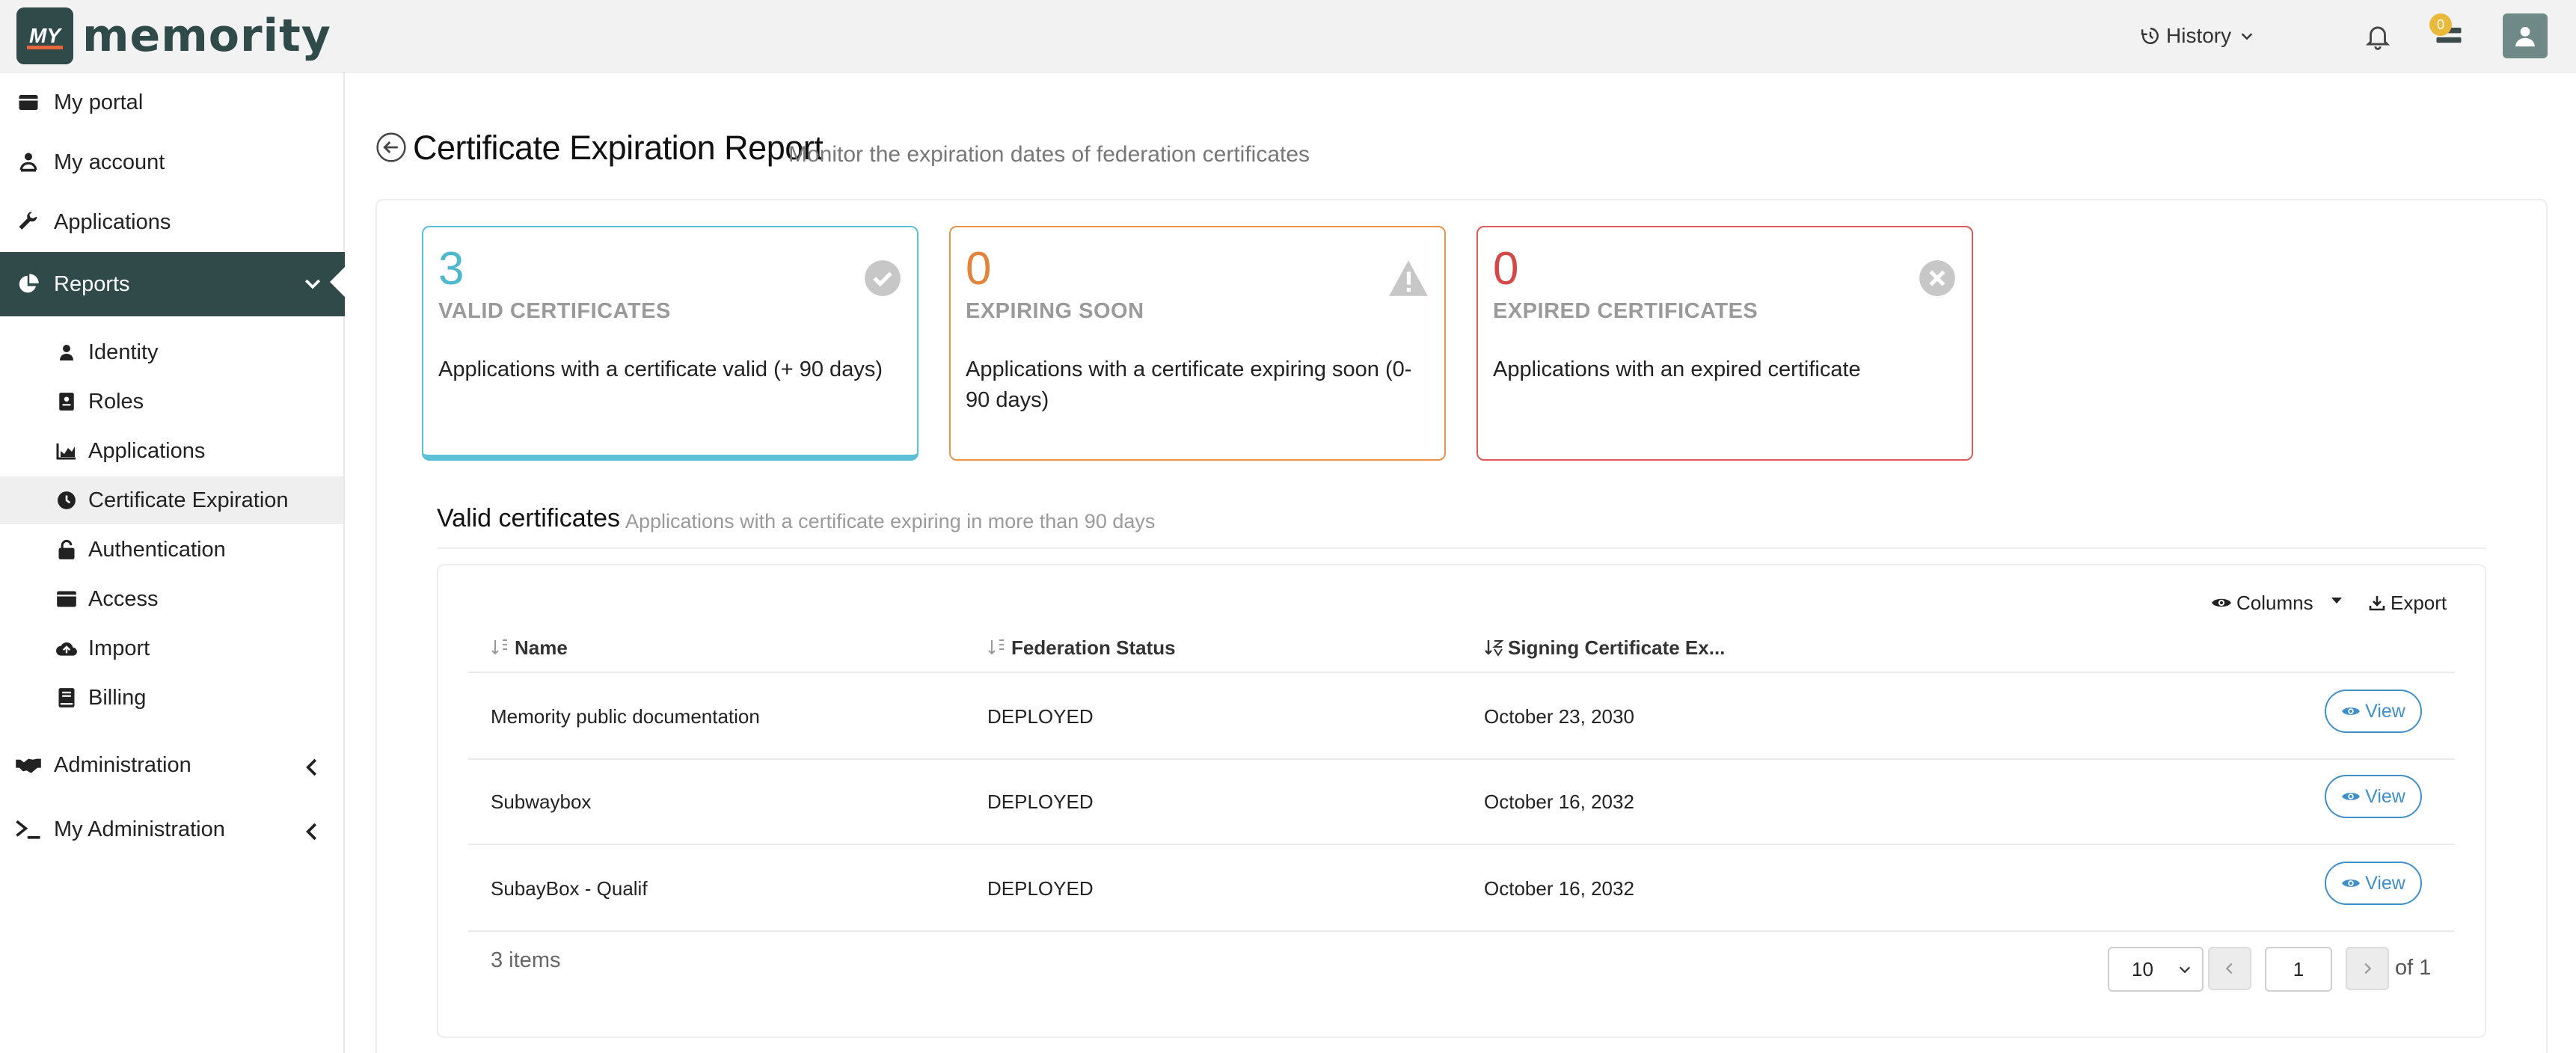 The image size is (2576, 1053). Describe the element at coordinates (171, 352) in the screenshot. I see `sidebar-subitem-identity: Identity` at that location.